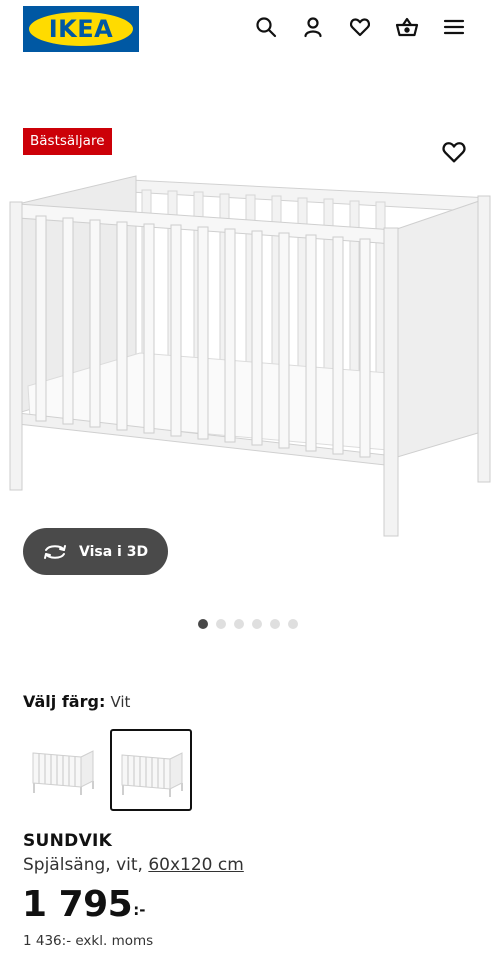 This screenshot has width=501, height=960. I want to click on header: IKEA, so click(250, 29).